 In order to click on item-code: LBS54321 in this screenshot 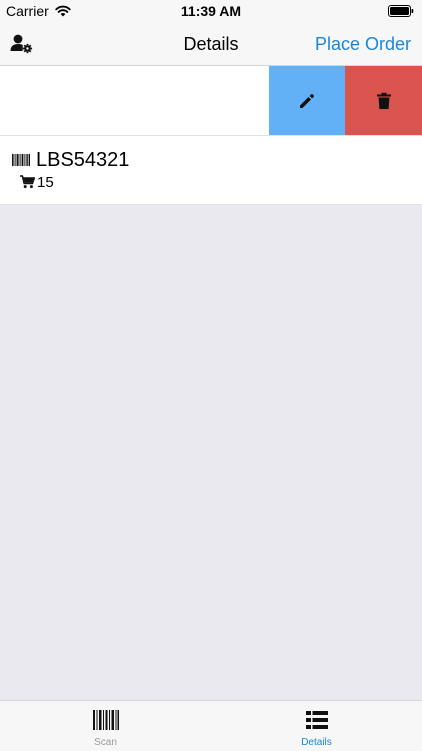, I will do `click(83, 160)`.